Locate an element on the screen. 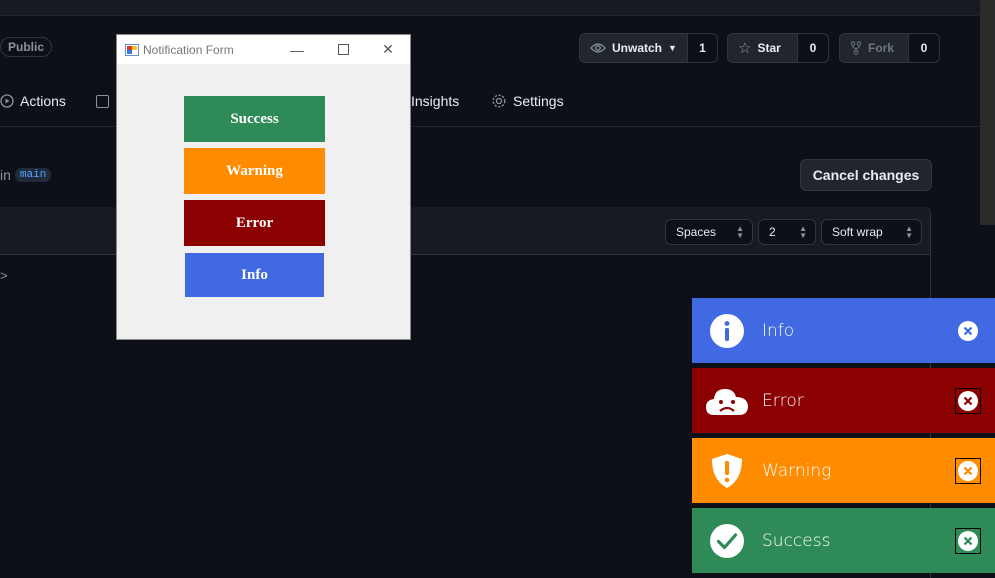 The height and width of the screenshot is (578, 995). watch-count: 1 is located at coordinates (702, 48).